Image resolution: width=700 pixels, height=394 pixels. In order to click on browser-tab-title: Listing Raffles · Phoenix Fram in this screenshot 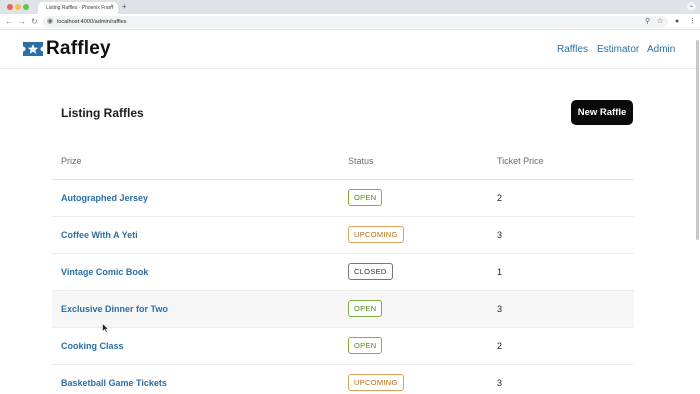, I will do `click(79, 8)`.